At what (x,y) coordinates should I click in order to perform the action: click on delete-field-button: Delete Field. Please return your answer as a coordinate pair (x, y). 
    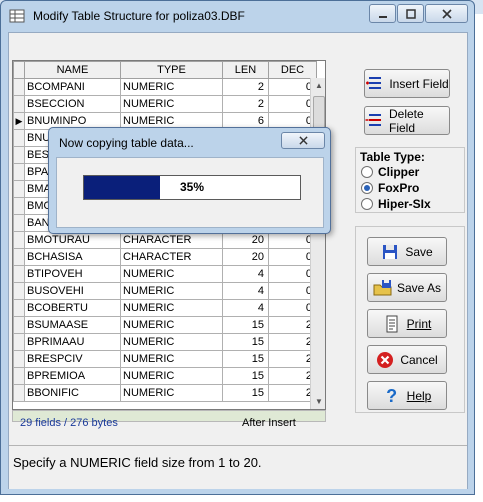
    Looking at the image, I should click on (407, 120).